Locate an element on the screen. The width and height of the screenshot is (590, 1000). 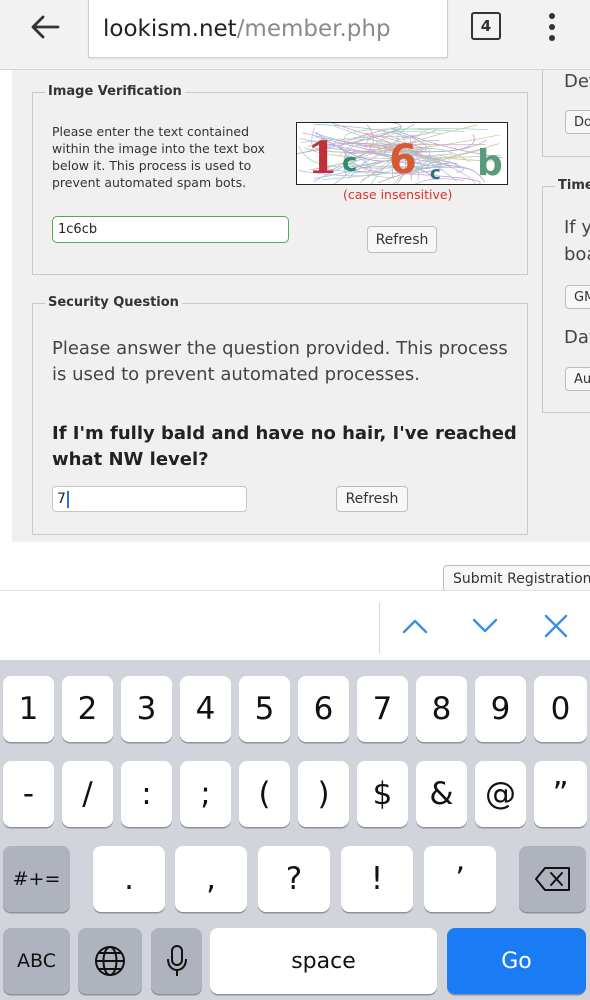
key-period: . is located at coordinates (129, 879).